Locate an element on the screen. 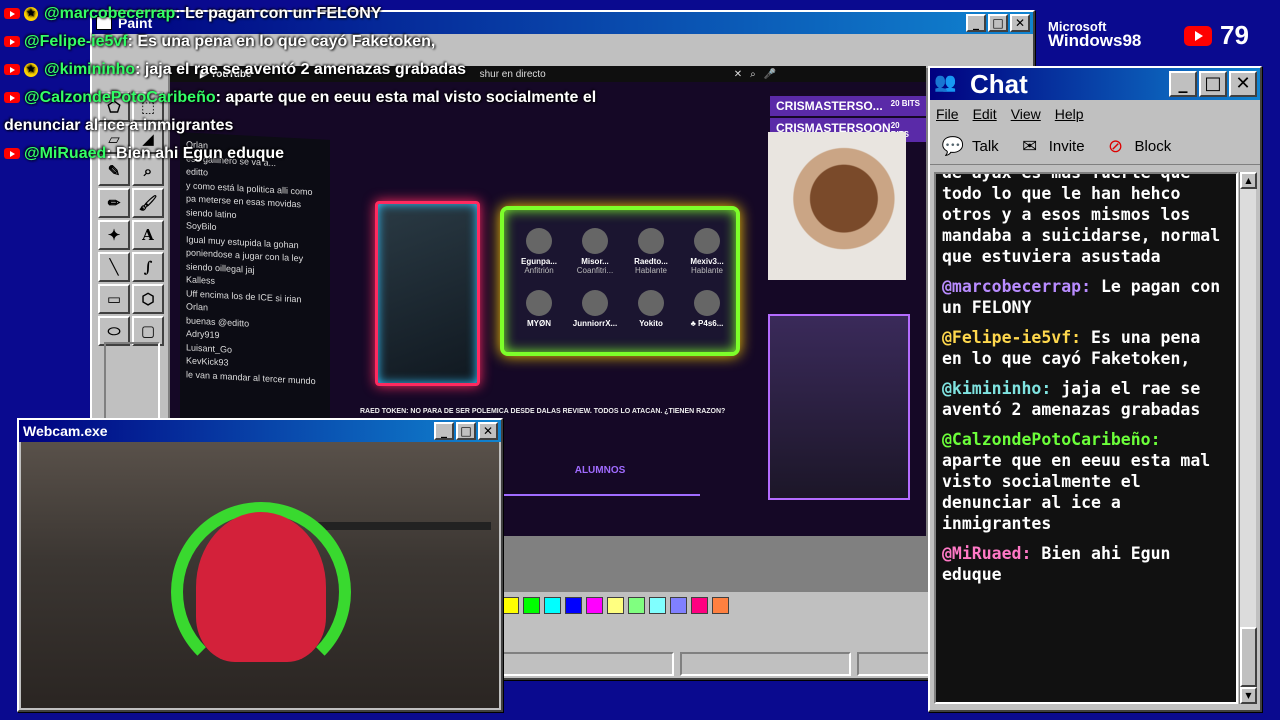 The height and width of the screenshot is (720, 1280). chat-titlebar: 👥 Chat _ □ ✕ is located at coordinates (1095, 84).